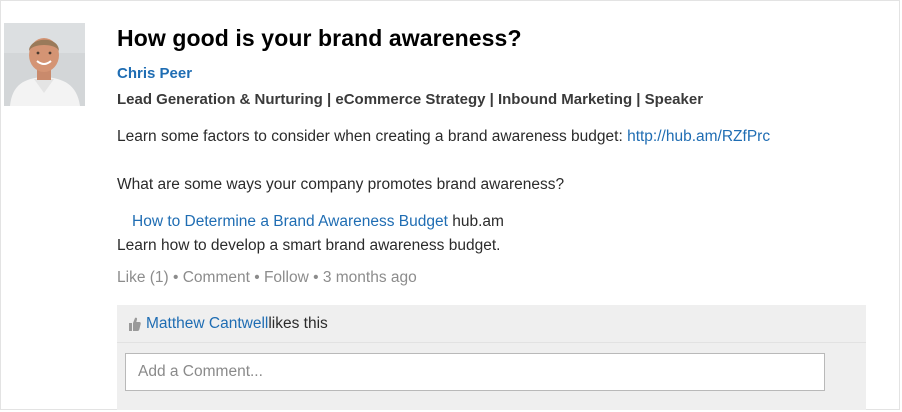  I want to click on post-timestamp: 3 months ago, so click(369, 277).